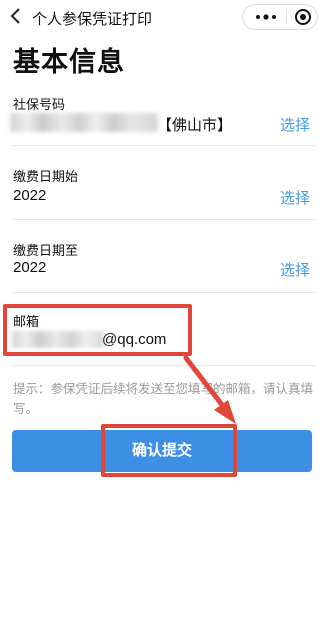 Image resolution: width=326 pixels, height=632 pixels. What do you see at coordinates (163, 399) in the screenshot?
I see `hint-text: 提示：参保凭证后续将发送至您填写的邮箱，请认真填写。` at bounding box center [163, 399].